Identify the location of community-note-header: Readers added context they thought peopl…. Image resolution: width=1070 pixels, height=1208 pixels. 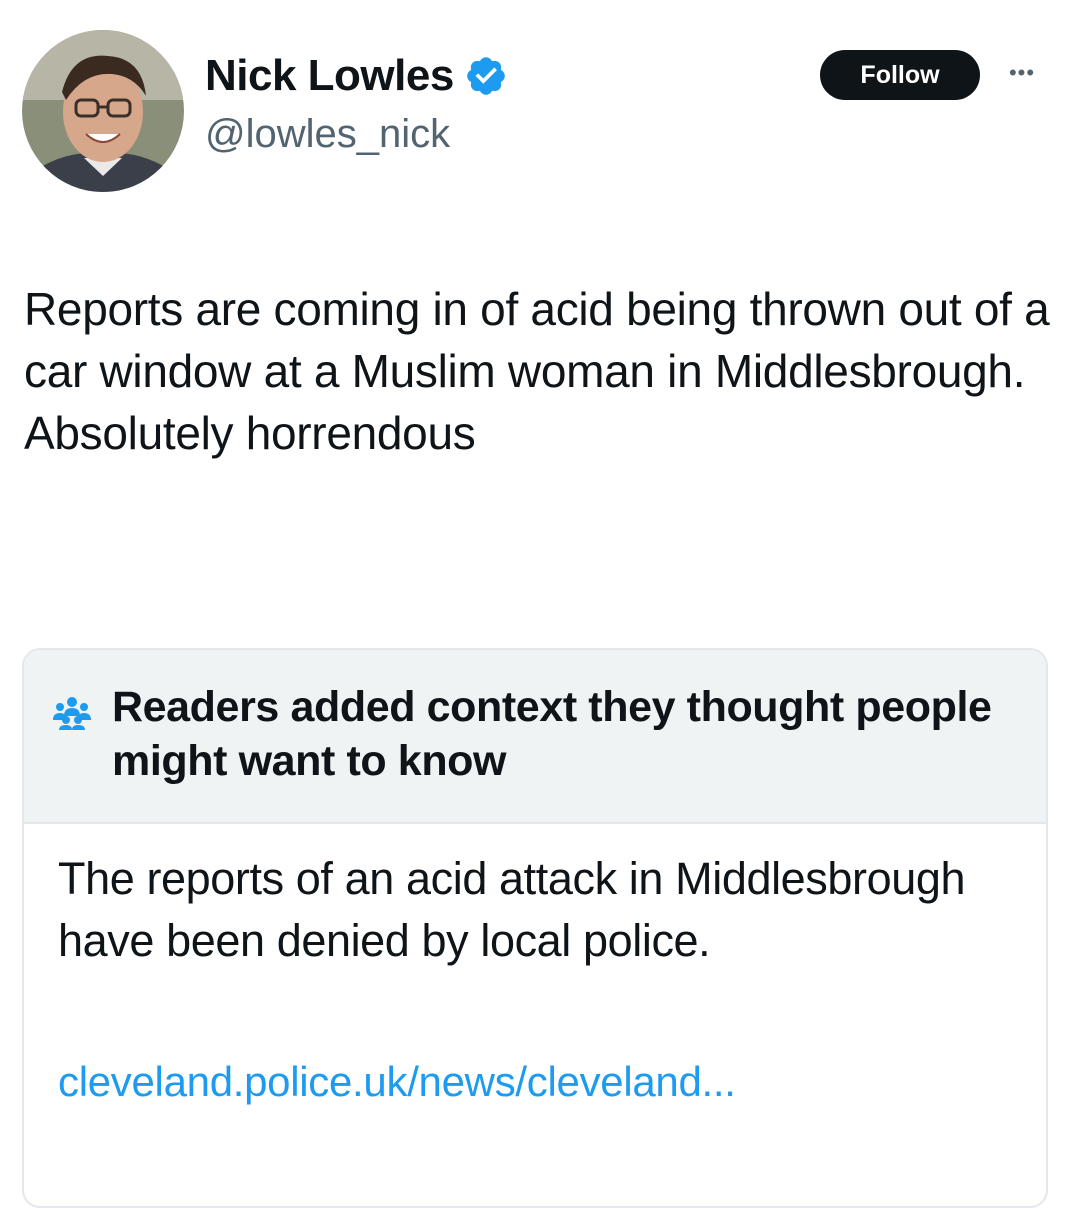
(535, 737).